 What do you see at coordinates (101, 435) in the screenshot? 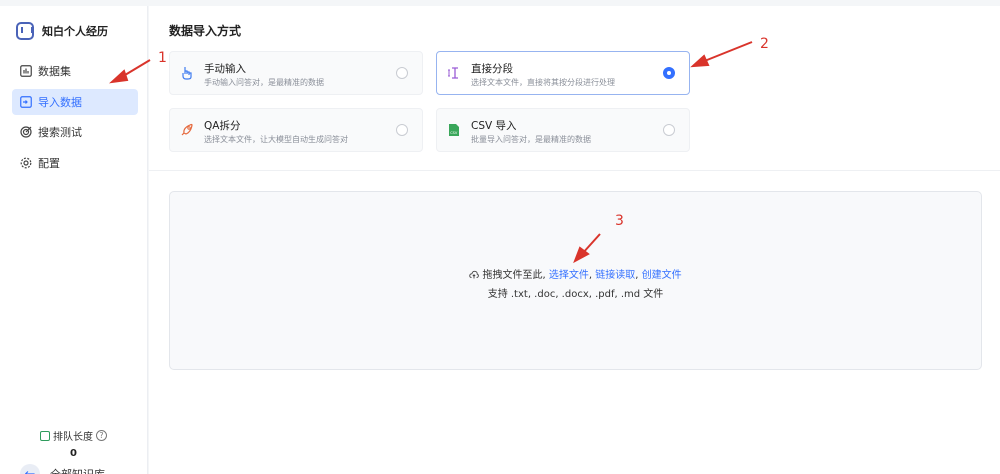
I see `help-icon: ?` at bounding box center [101, 435].